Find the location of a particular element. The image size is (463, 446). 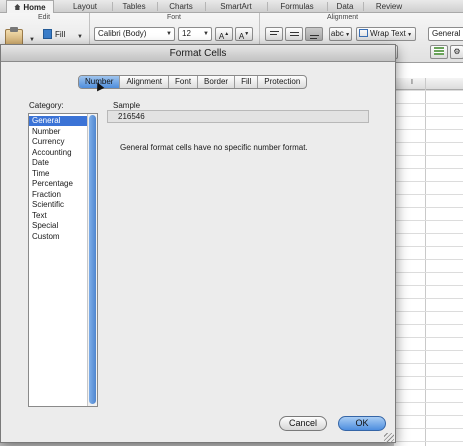

fill-button: Fill ▼ is located at coordinates (63, 34).